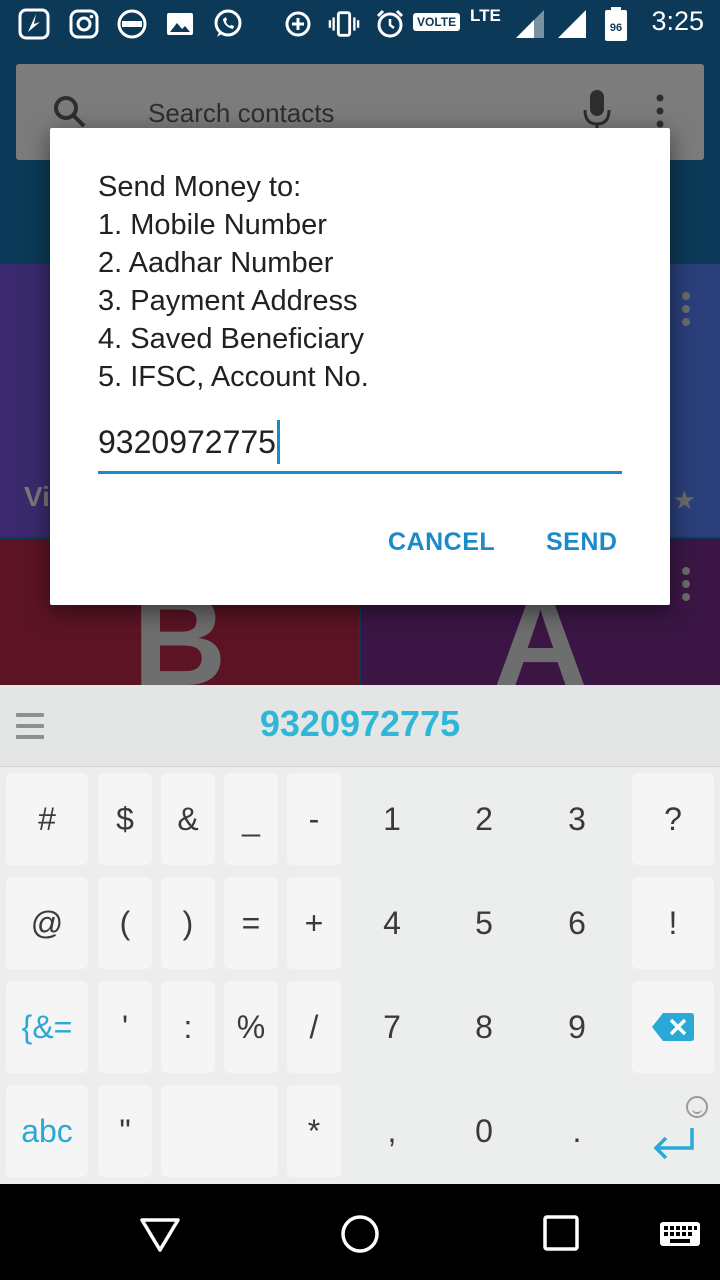  I want to click on key-colon: :, so click(188, 1027).